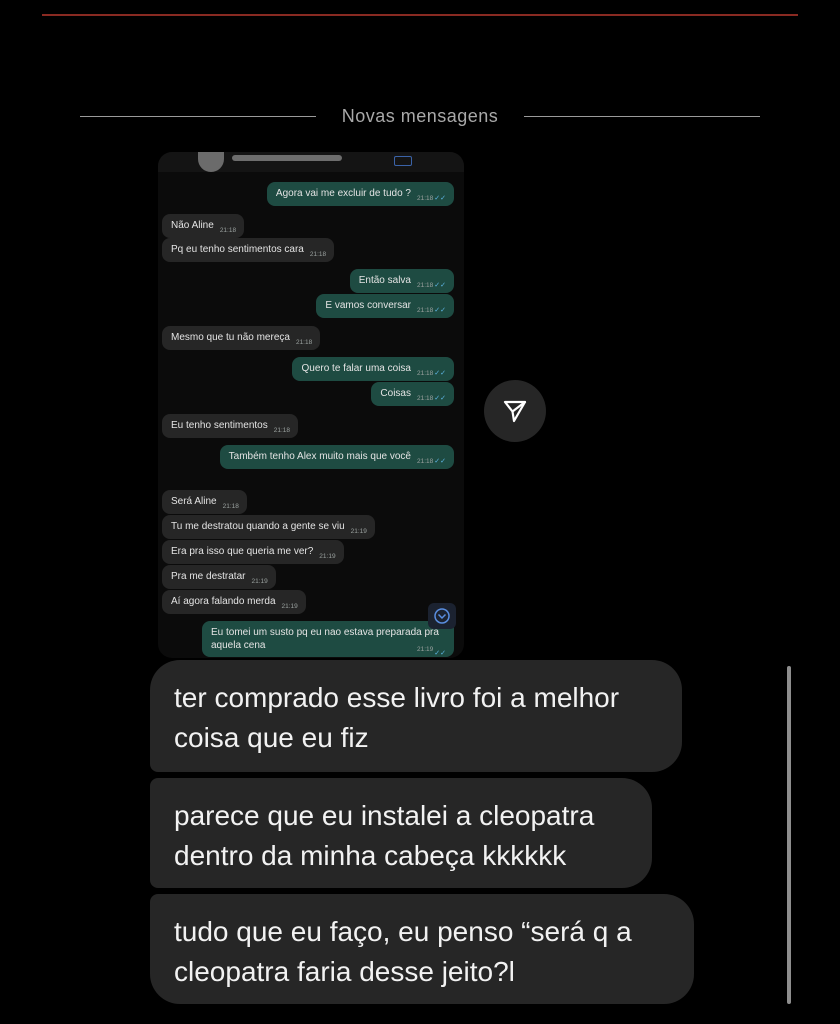 The image size is (840, 1024). I want to click on video-call-icon, so click(403, 161).